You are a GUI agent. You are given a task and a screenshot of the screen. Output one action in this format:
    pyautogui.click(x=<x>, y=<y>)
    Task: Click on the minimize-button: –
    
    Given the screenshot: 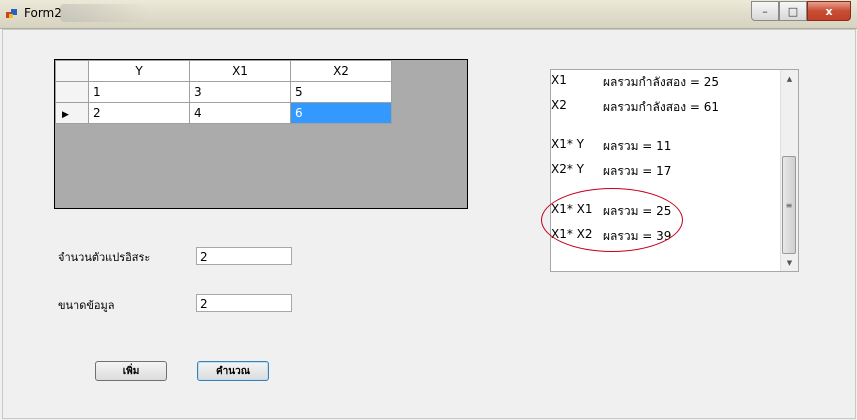 What is the action you would take?
    pyautogui.click(x=765, y=11)
    